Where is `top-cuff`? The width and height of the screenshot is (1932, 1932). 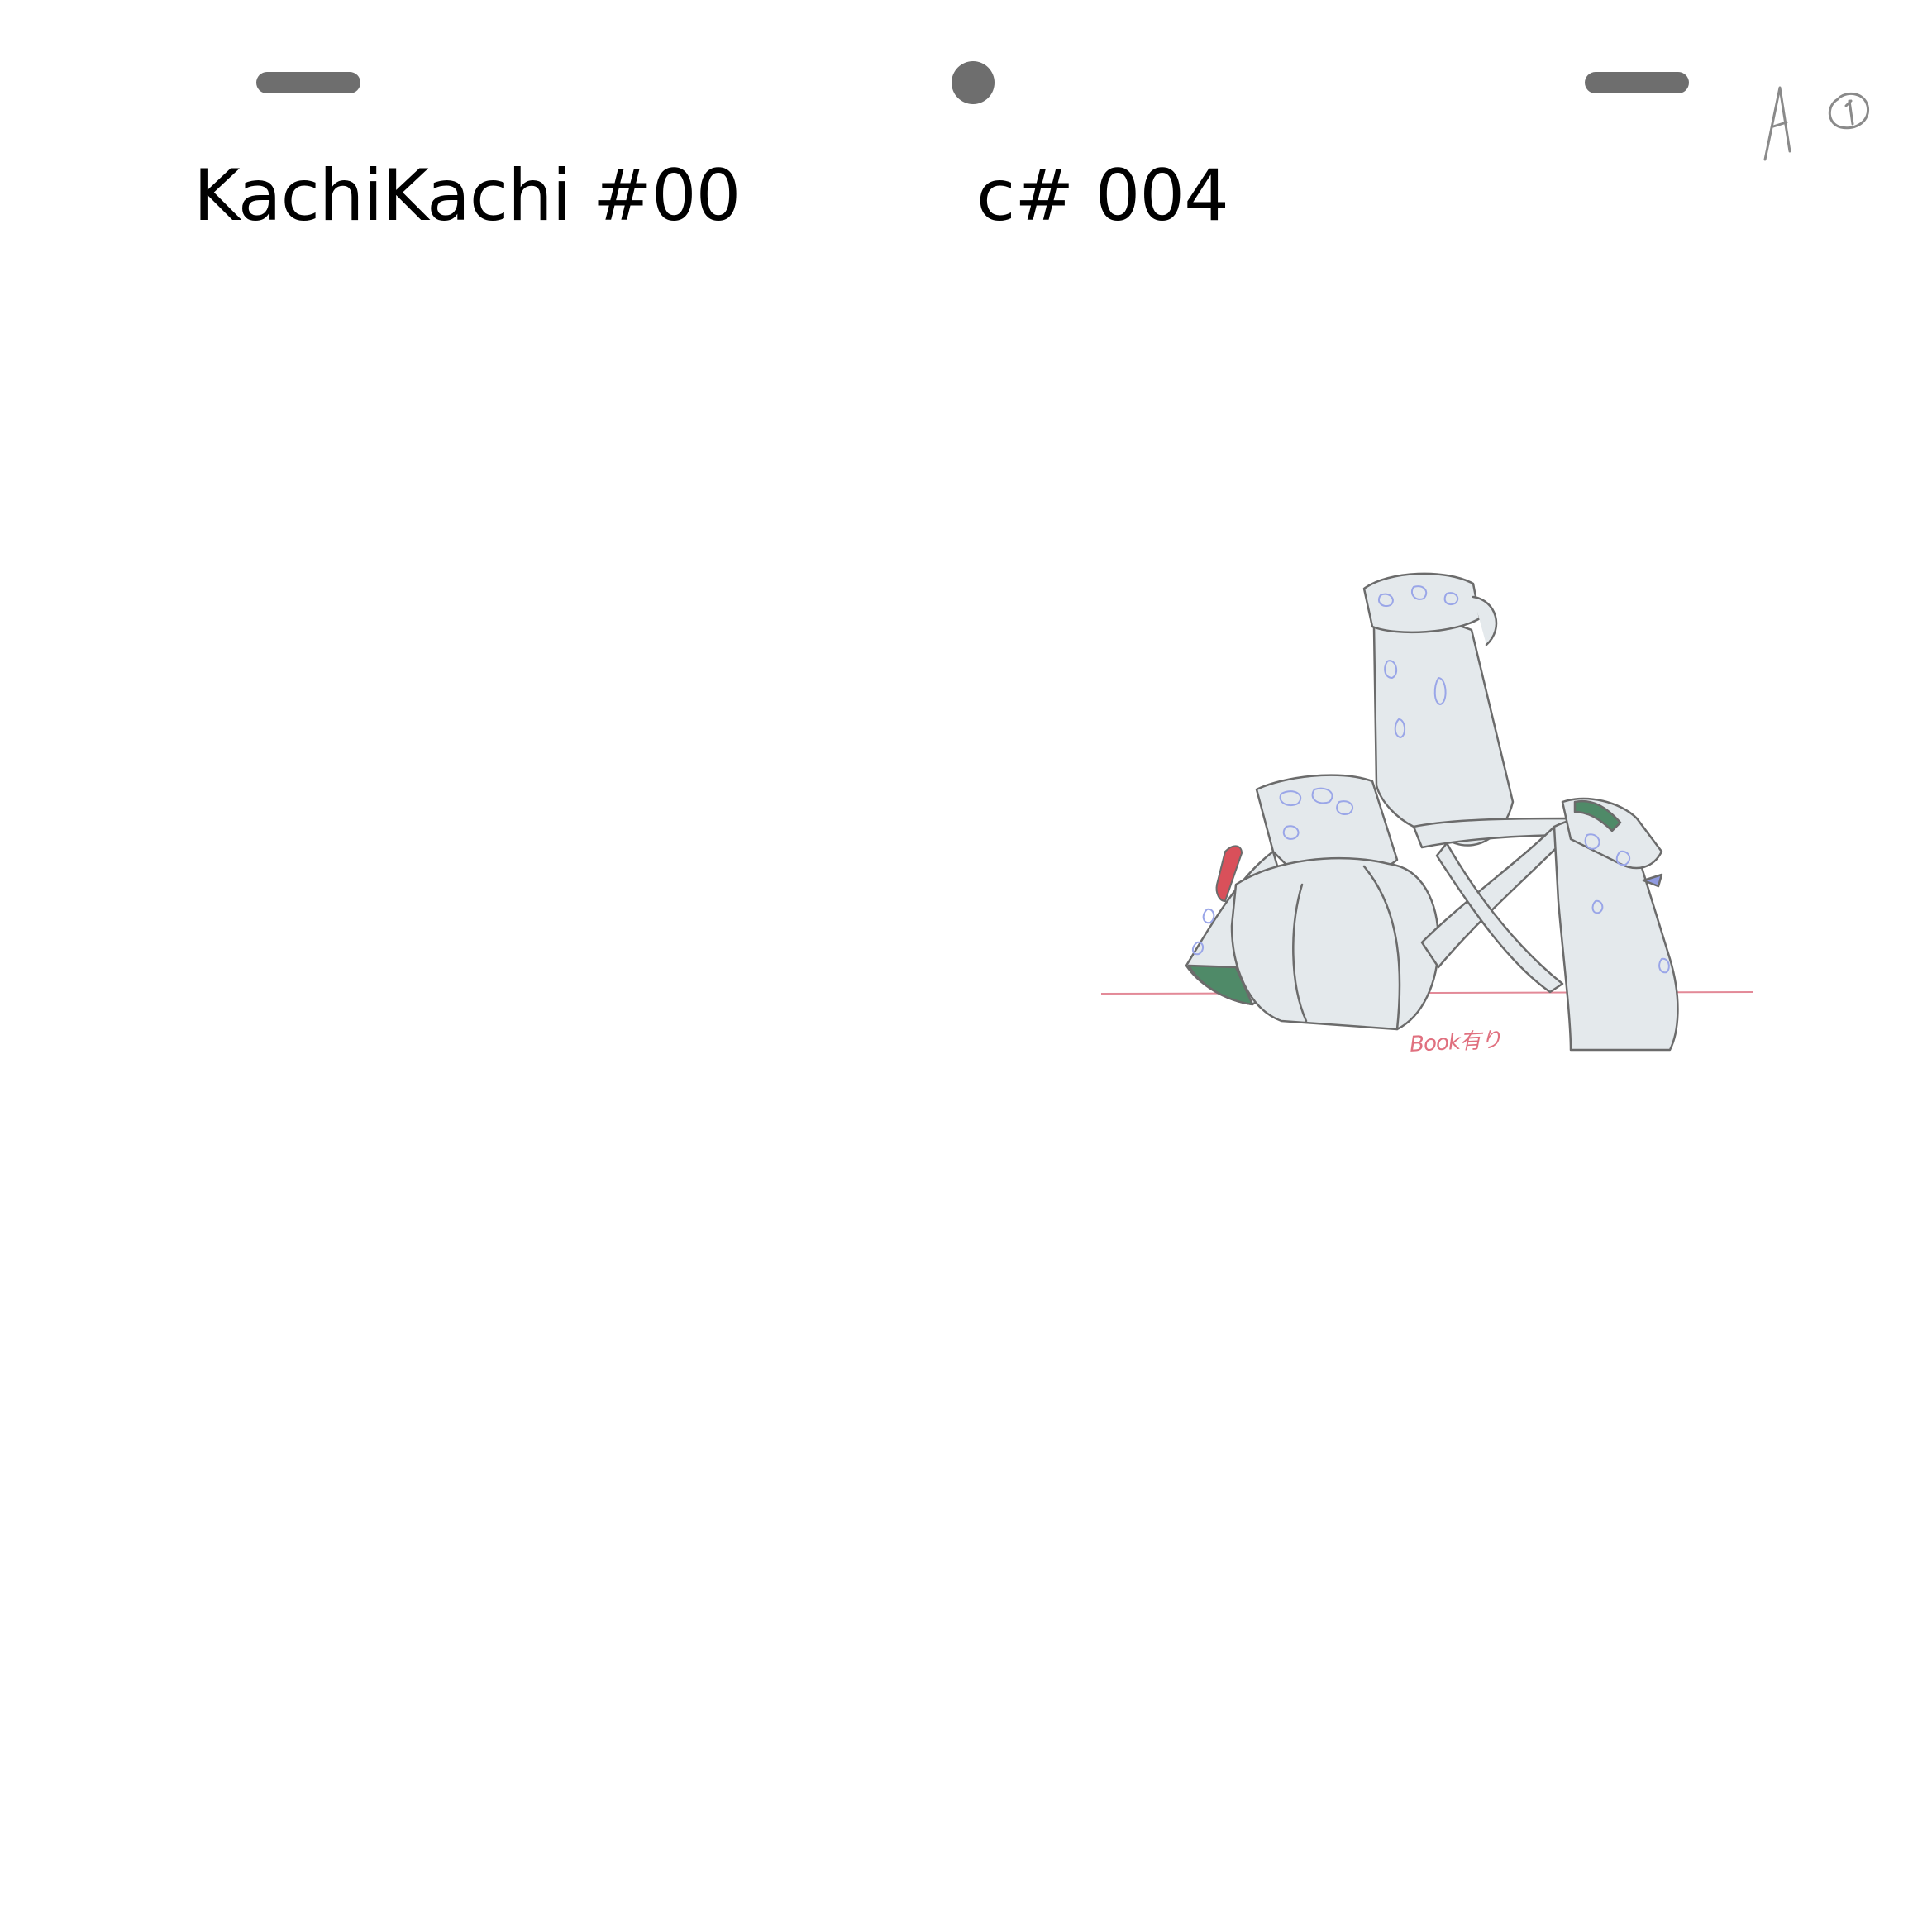
top-cuff is located at coordinates (1421, 603).